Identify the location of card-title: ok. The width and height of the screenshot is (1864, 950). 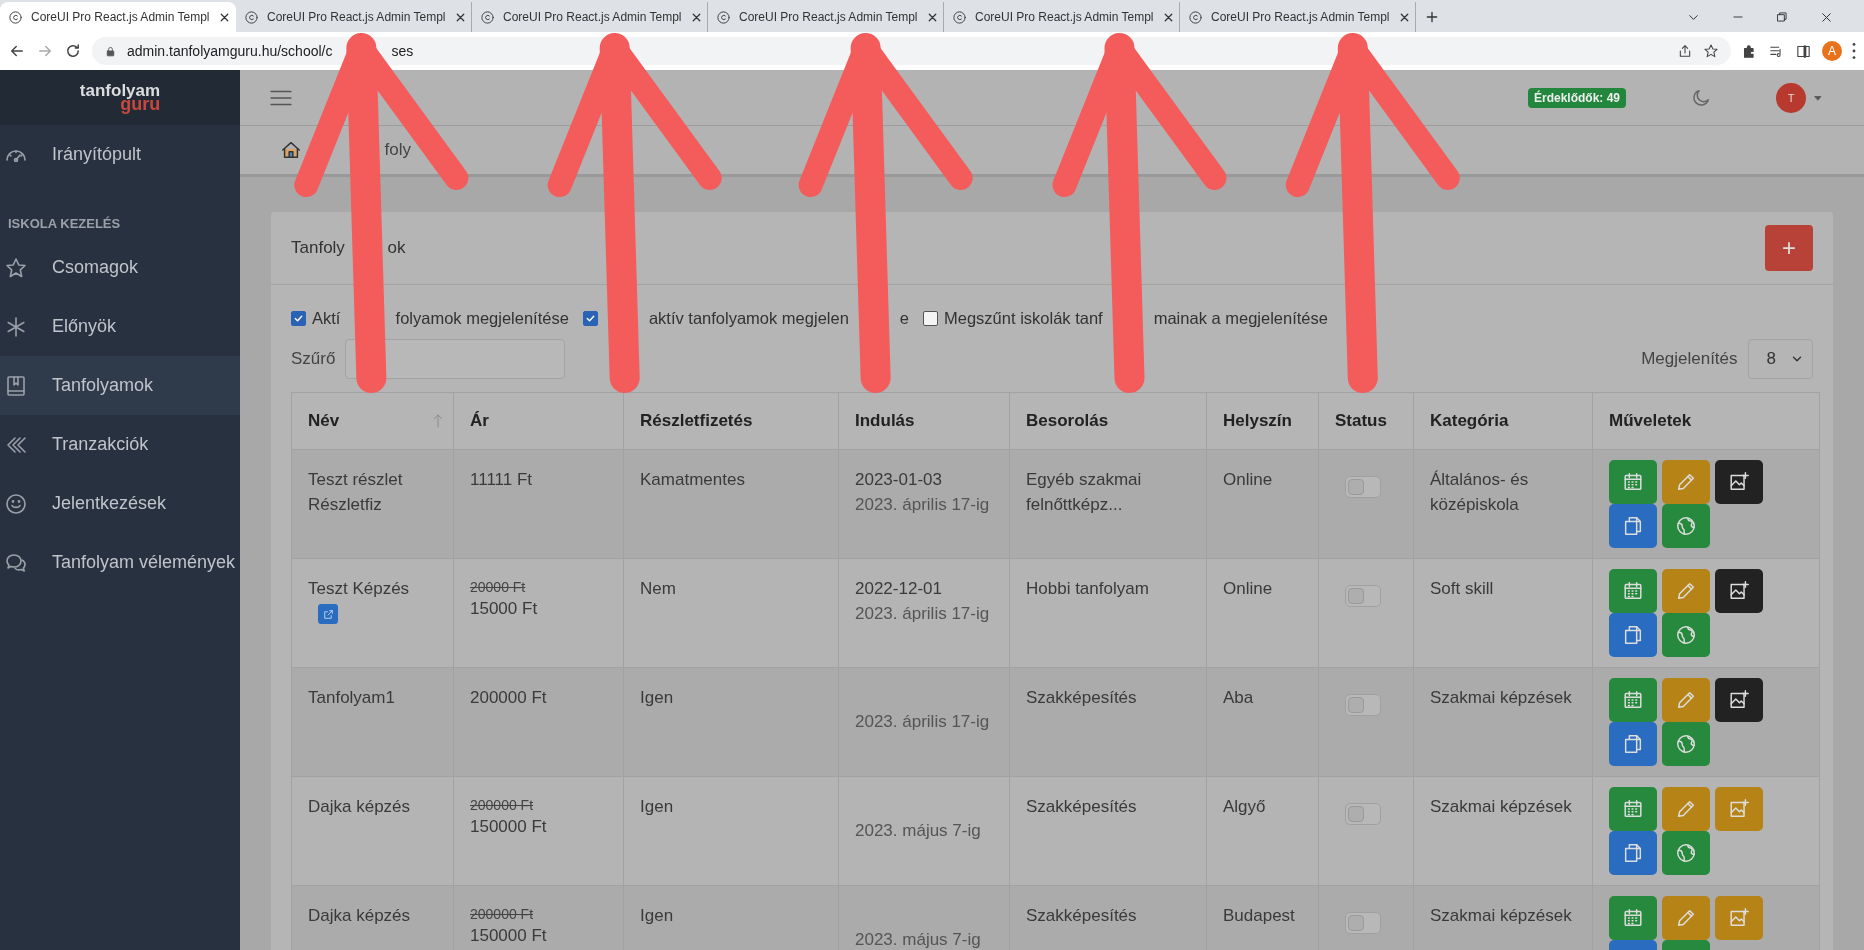
(396, 248).